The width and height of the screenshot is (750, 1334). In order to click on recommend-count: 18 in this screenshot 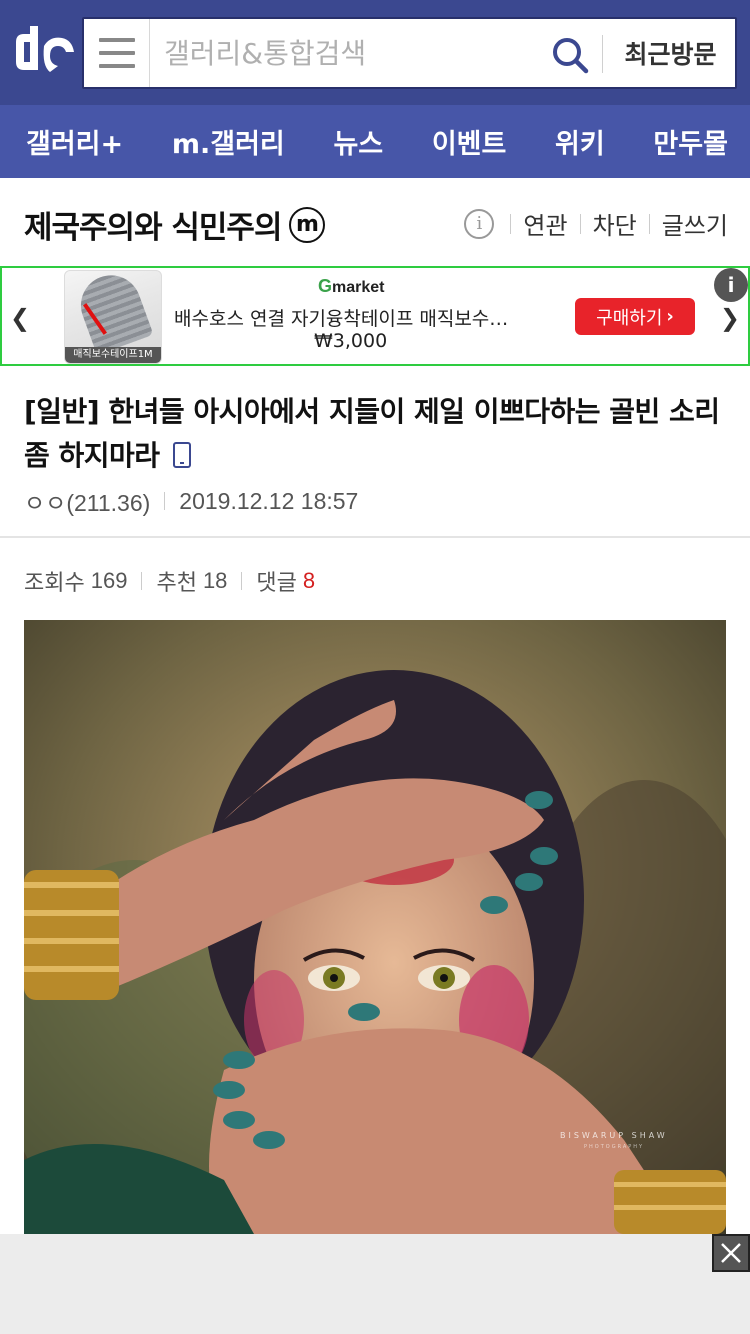, I will do `click(215, 580)`.